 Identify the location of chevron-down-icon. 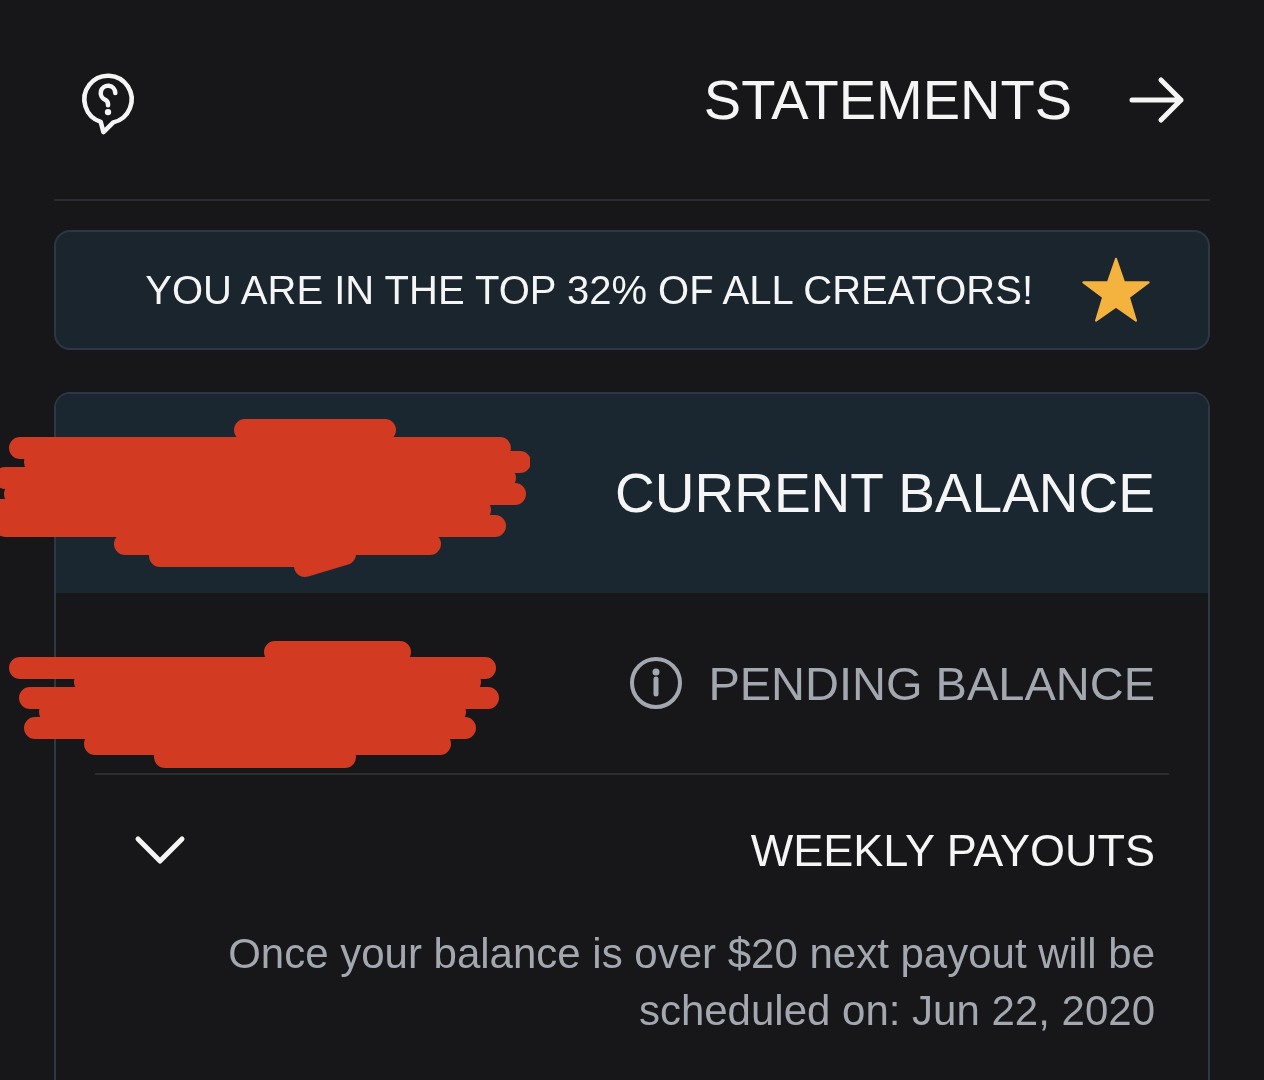
(160, 850).